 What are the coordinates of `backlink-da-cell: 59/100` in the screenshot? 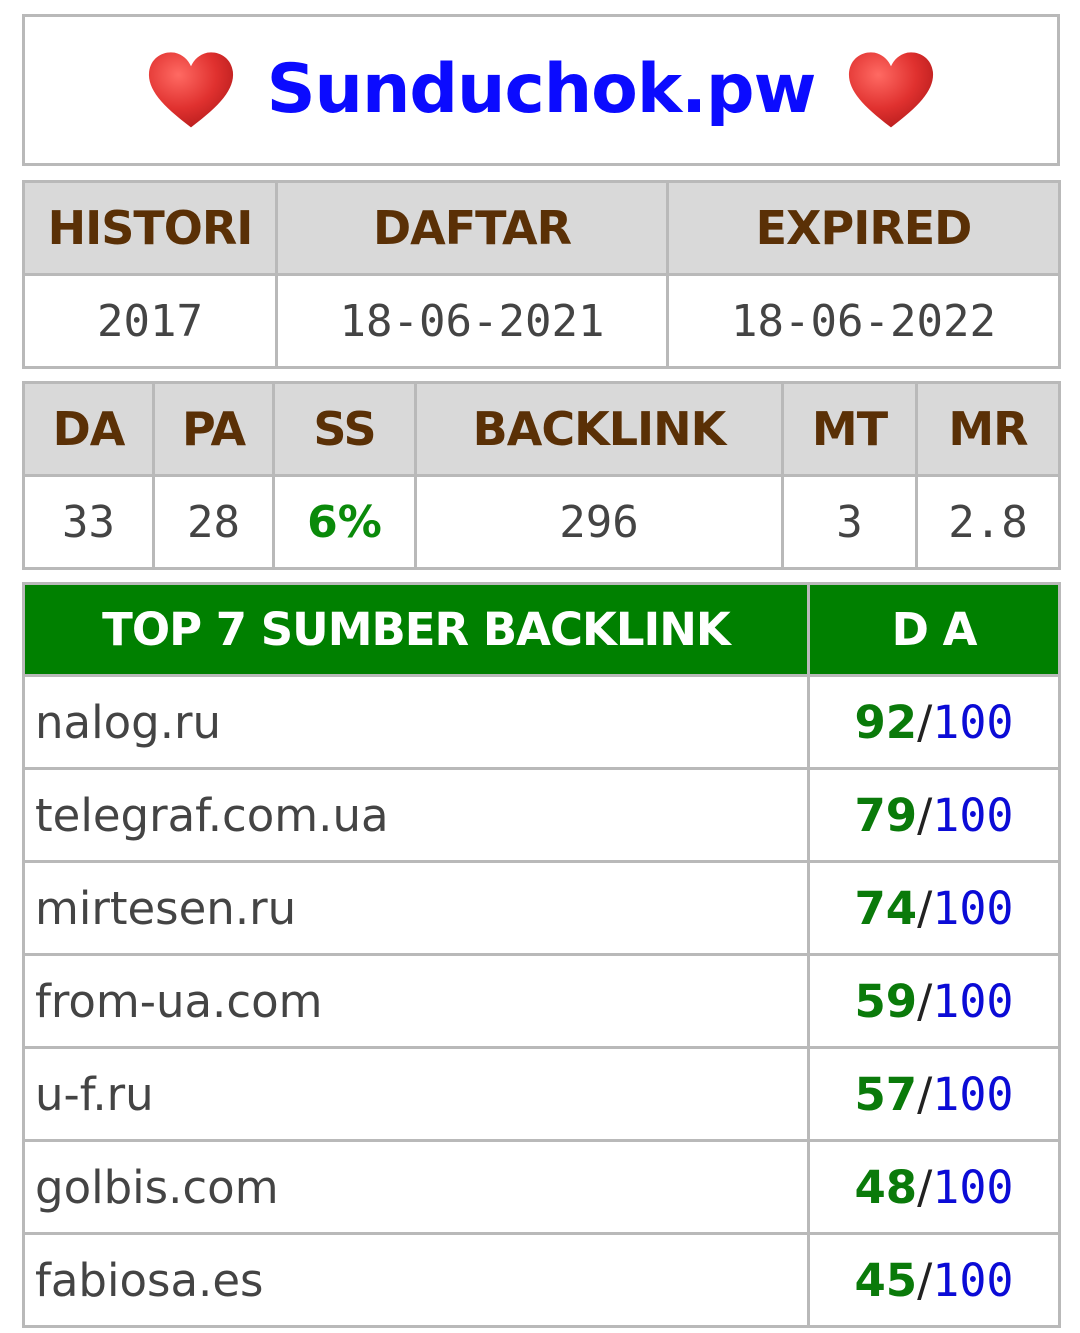 It's located at (934, 1001).